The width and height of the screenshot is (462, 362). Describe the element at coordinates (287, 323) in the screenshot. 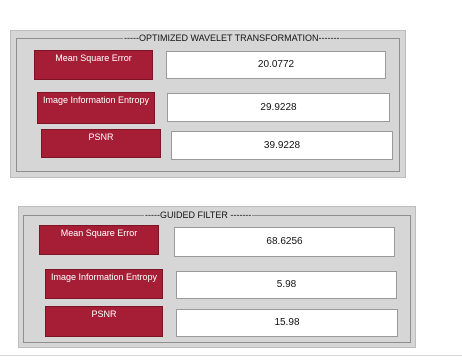

I see `guided-psnr-value: 15.98` at that location.